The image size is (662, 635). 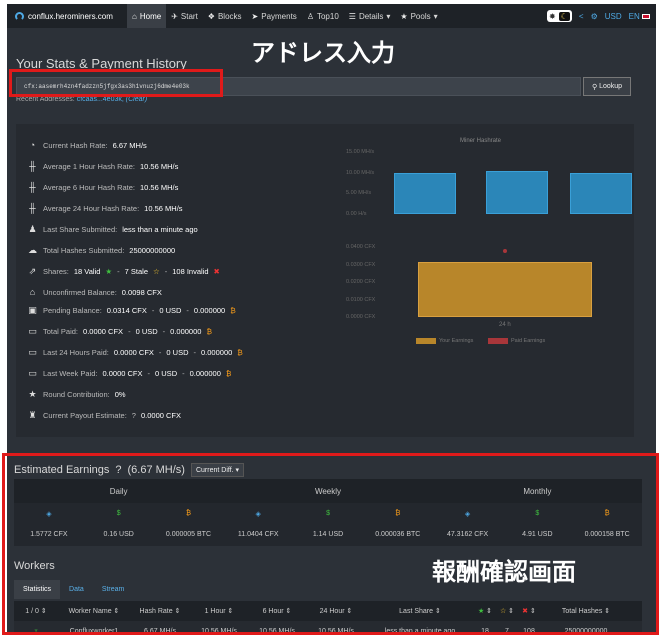 I want to click on unconfirmed-row: ⌂ Unconfirmed Balance: 0.0098 CFX, so click(x=94, y=293).